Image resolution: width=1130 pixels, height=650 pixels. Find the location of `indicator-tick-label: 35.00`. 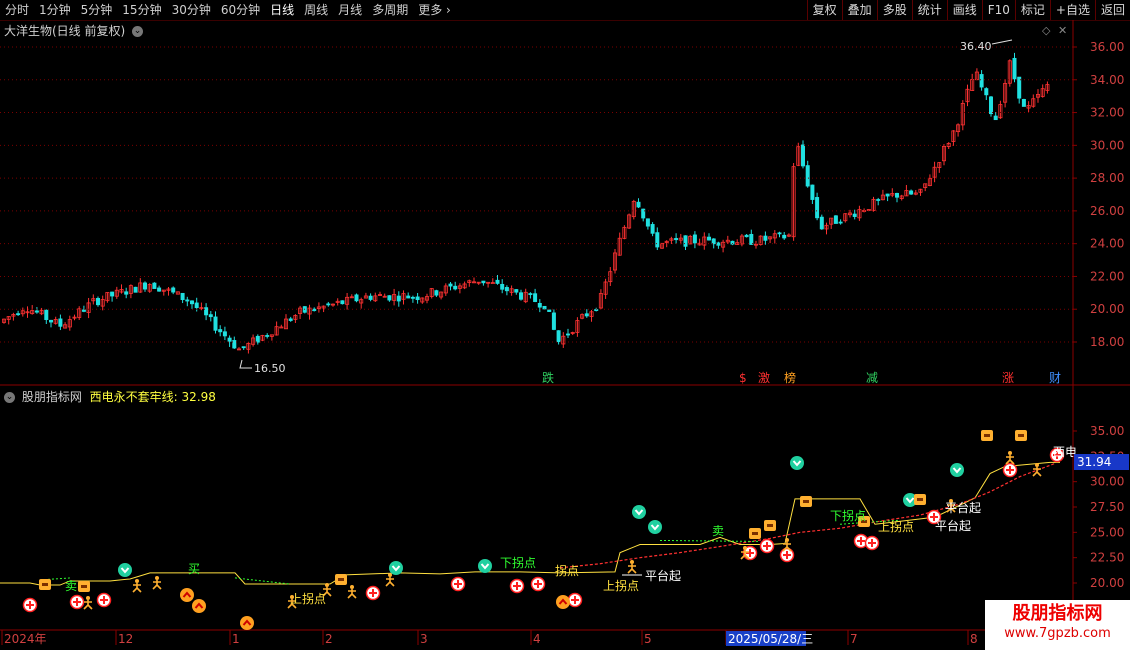

indicator-tick-label: 35.00 is located at coordinates (1107, 431).